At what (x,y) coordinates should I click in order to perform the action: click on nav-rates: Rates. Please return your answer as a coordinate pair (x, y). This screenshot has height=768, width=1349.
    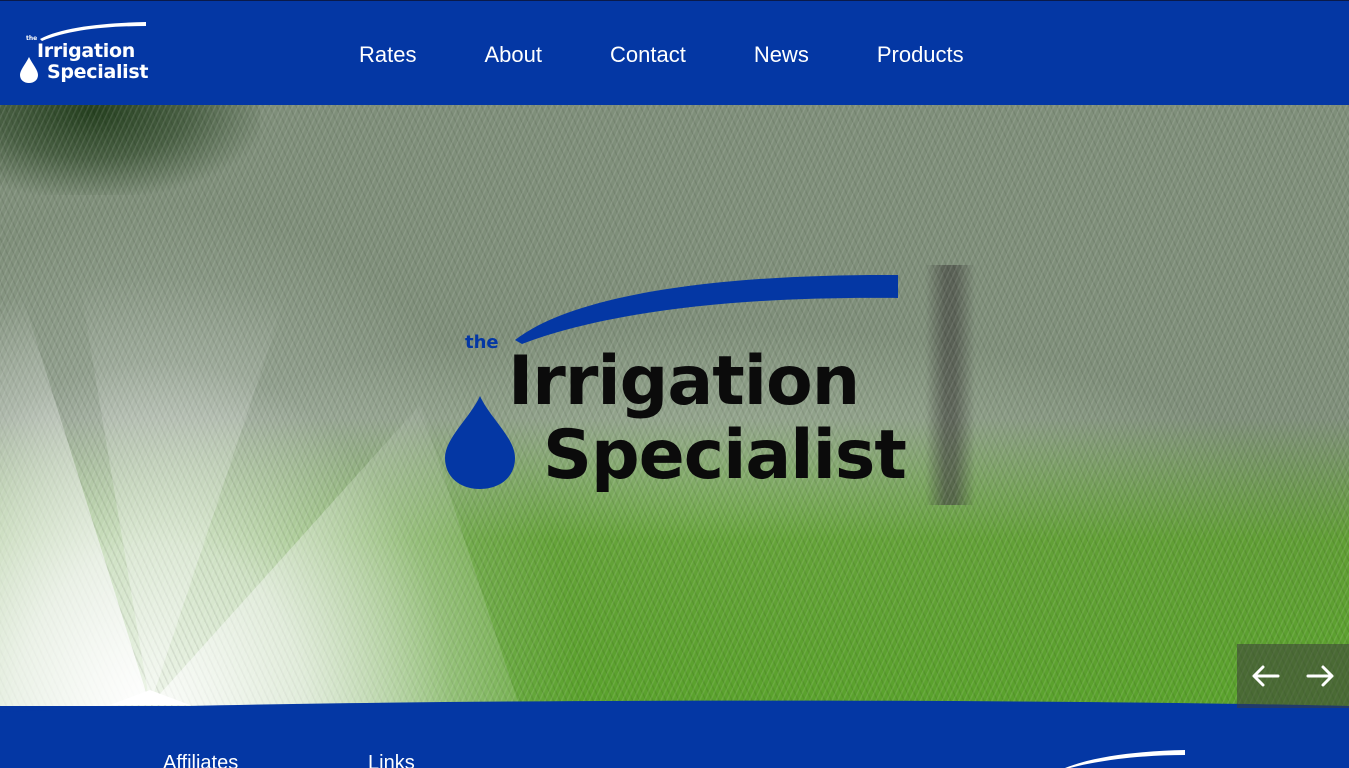
    Looking at the image, I should click on (387, 55).